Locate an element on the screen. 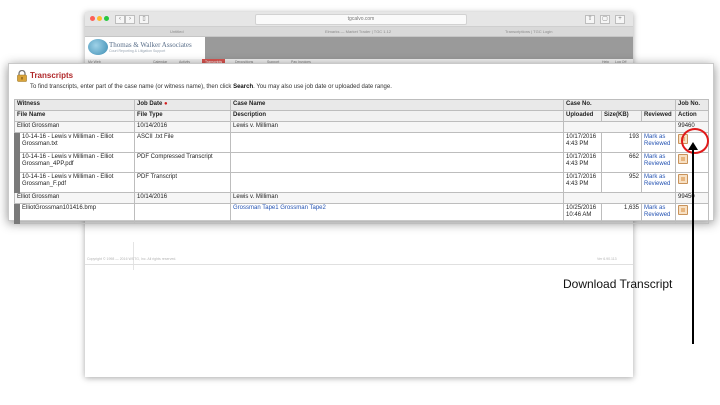 This screenshot has width=720, height=405. header-job-date-label: Job Date is located at coordinates (150, 104).